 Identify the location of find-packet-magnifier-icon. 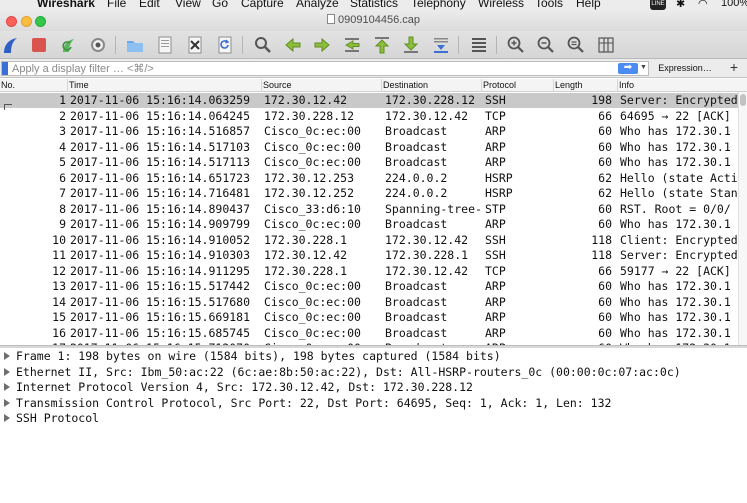
(263, 45).